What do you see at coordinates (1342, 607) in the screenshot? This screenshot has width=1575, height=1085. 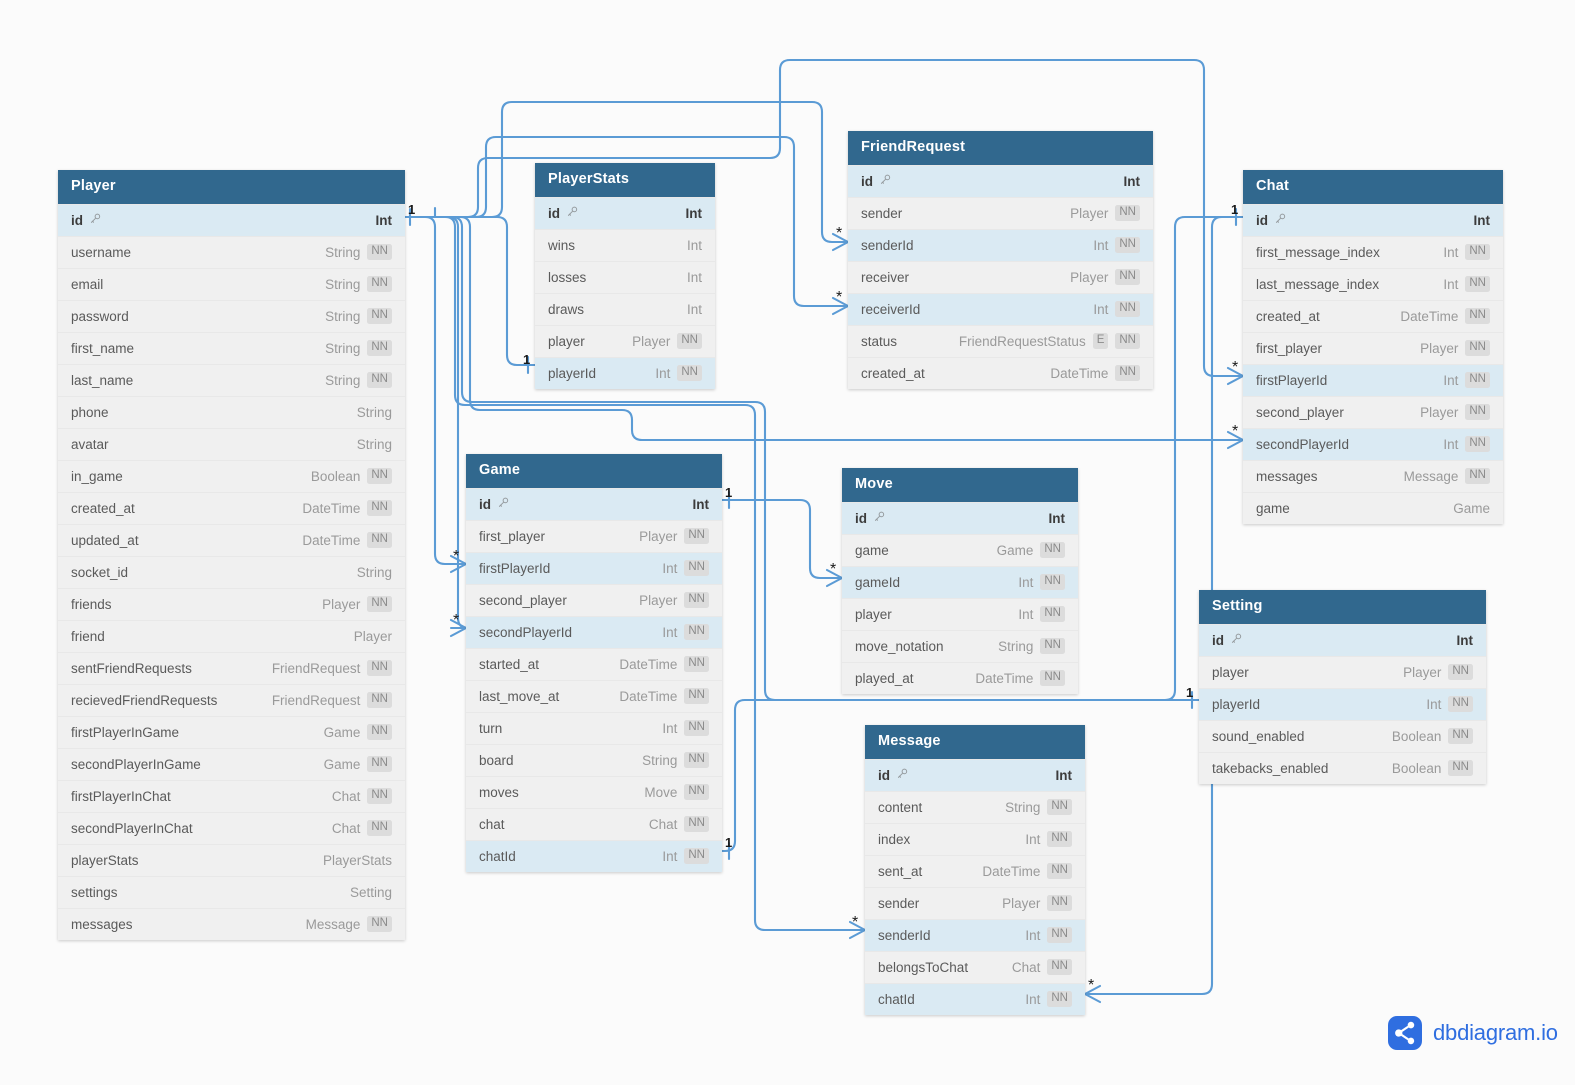 I see `table-header: Setting` at bounding box center [1342, 607].